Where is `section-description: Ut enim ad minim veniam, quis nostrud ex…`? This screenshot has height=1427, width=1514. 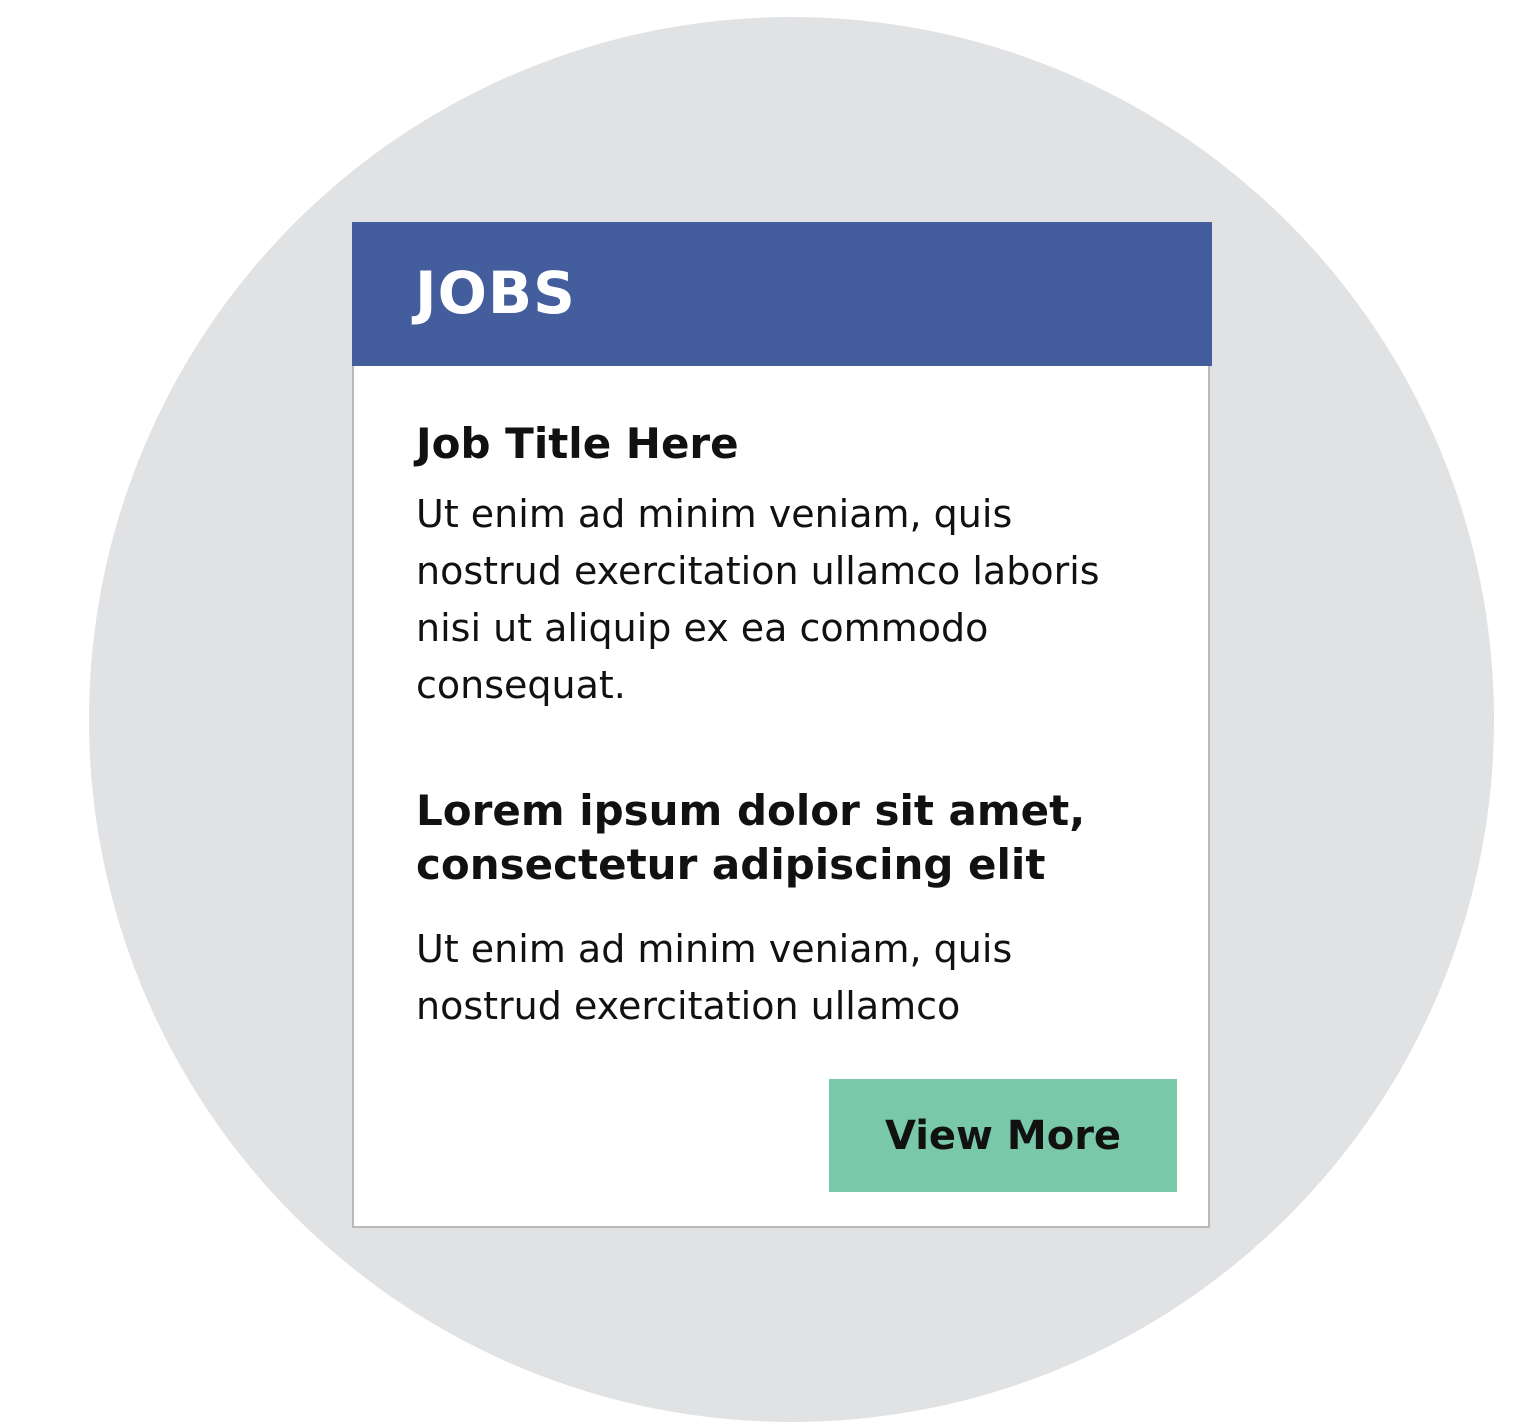
section-description: Ut enim ad minim veniam, quis nostrud ex… is located at coordinates (714, 977).